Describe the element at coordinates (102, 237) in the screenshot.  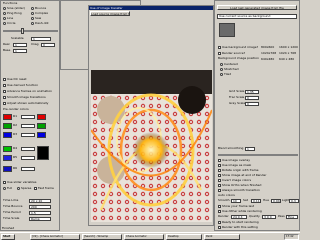
I see `taskbar-item-2: [Search] - Winamp` at that location.